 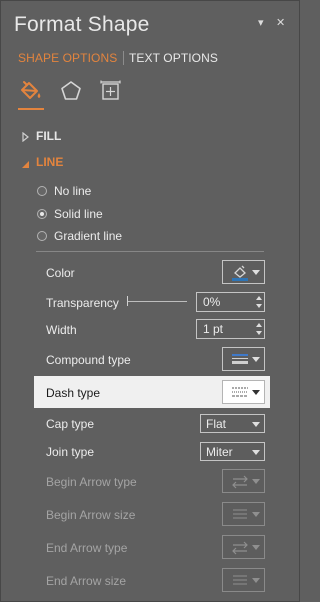 What do you see at coordinates (150, 251) in the screenshot?
I see `section-divider` at bounding box center [150, 251].